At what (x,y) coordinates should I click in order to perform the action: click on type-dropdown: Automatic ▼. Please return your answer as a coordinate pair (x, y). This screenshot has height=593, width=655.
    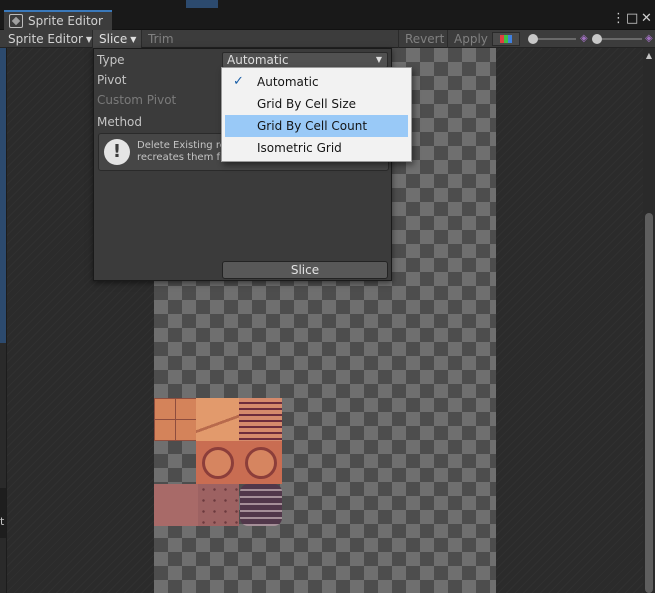
    Looking at the image, I should click on (305, 60).